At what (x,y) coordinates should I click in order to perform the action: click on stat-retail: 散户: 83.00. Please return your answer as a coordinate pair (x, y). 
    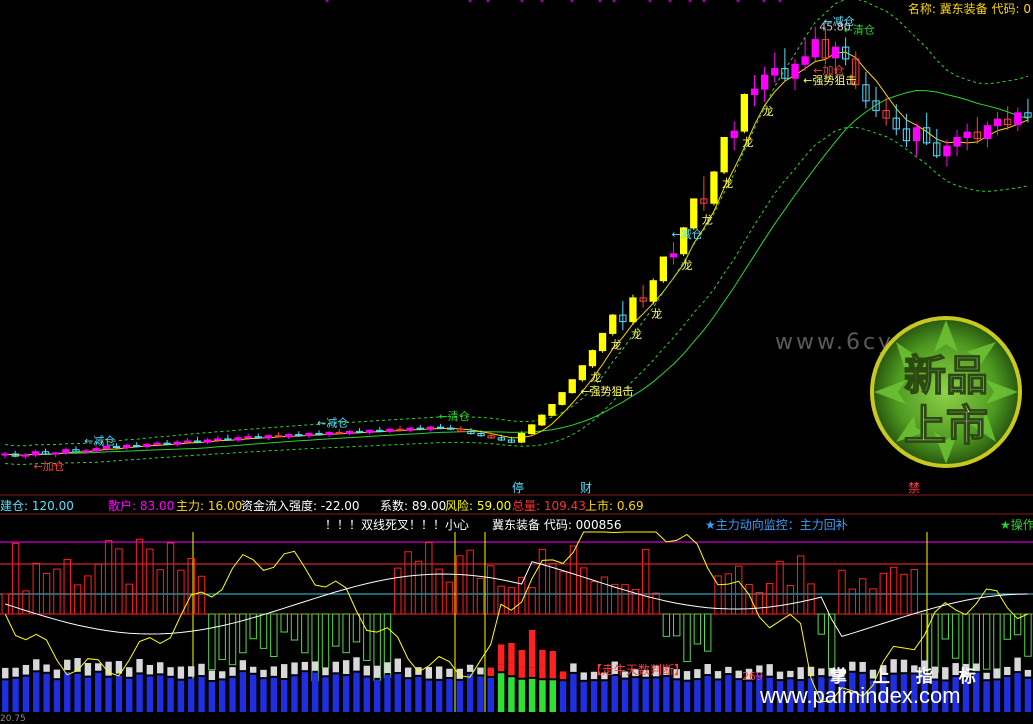
    Looking at the image, I should click on (141, 506).